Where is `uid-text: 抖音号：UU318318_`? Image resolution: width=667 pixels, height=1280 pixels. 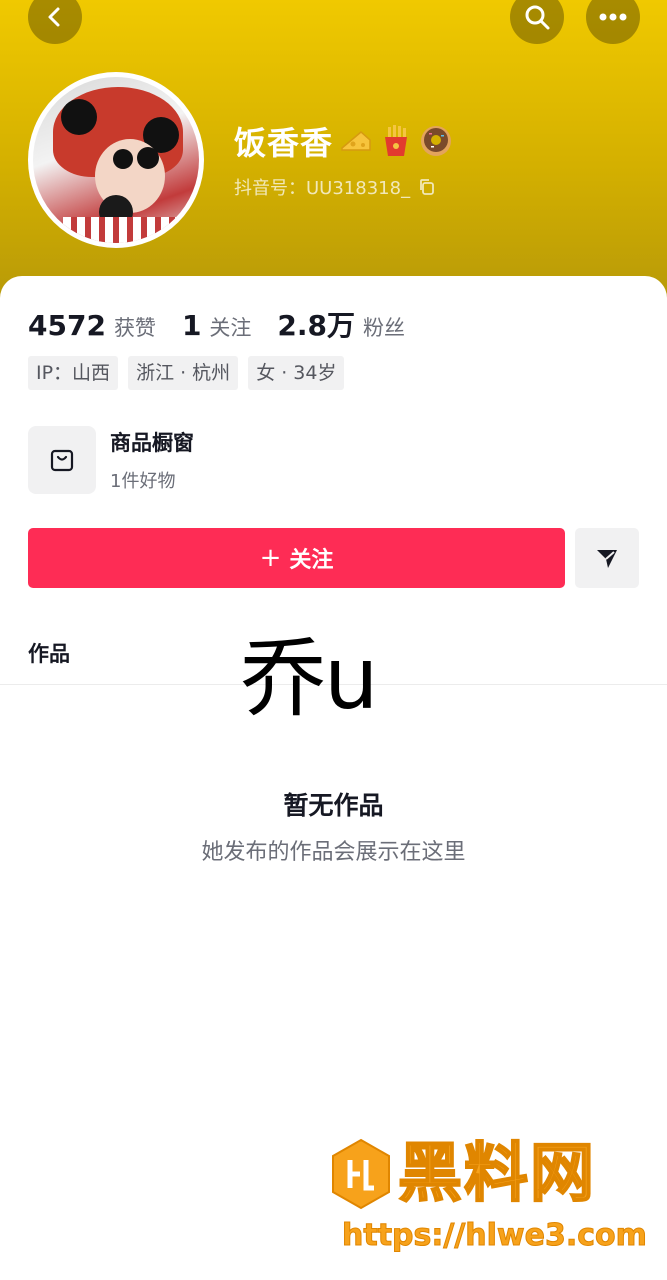
uid-text: 抖音号：UU318318_ is located at coordinates (322, 188).